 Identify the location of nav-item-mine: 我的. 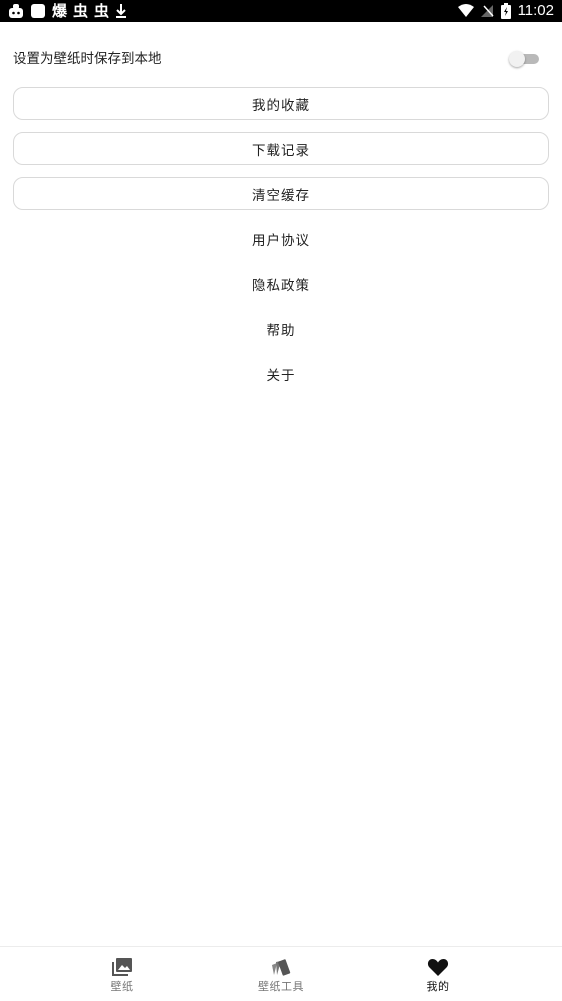
(438, 974).